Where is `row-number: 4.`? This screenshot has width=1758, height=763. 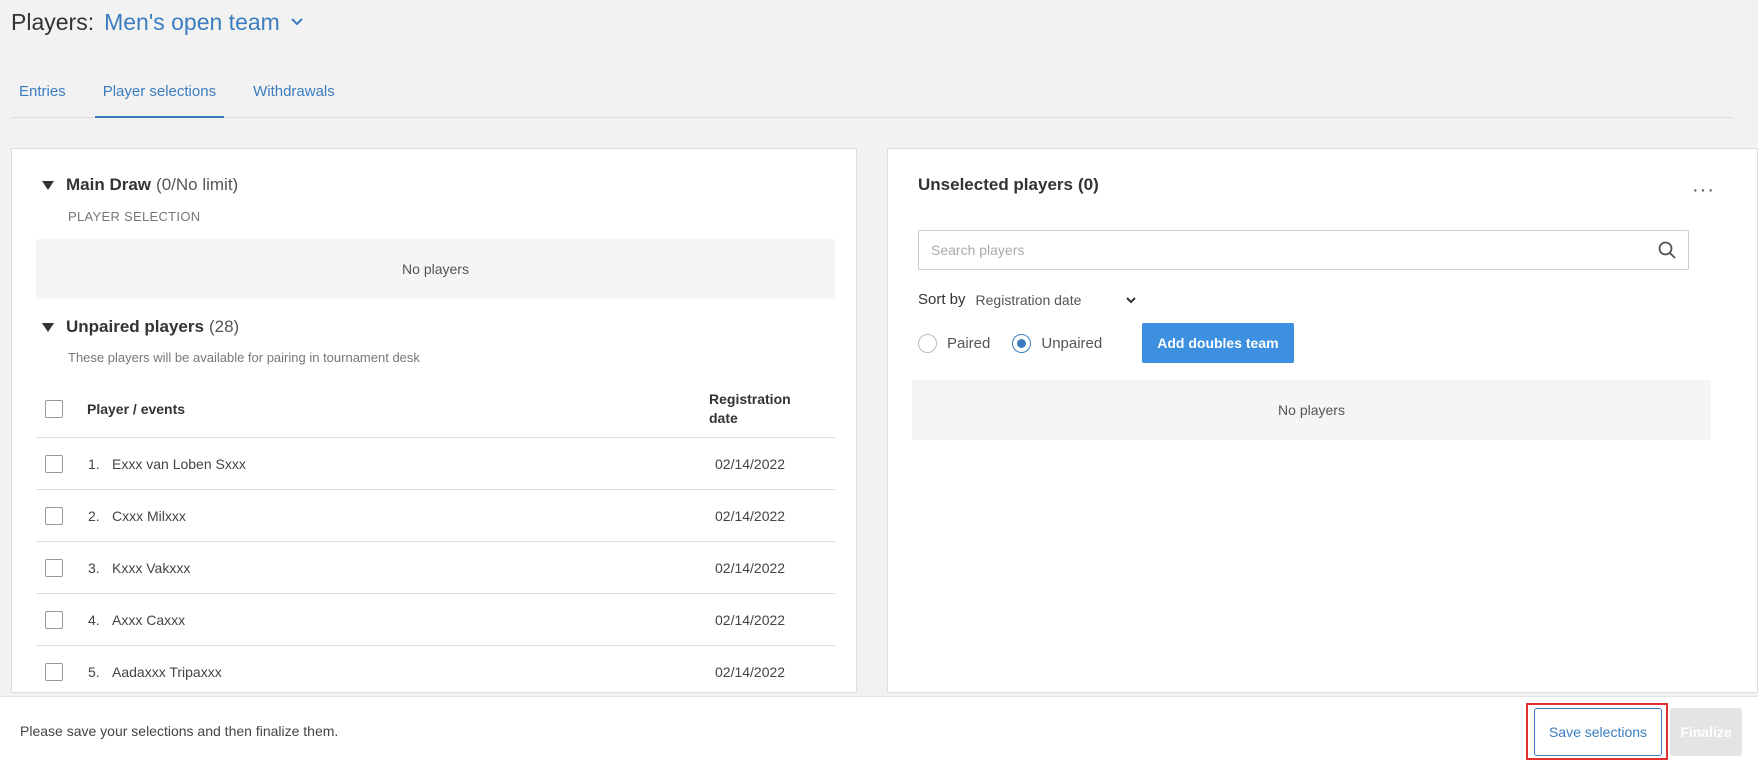 row-number: 4. is located at coordinates (94, 619).